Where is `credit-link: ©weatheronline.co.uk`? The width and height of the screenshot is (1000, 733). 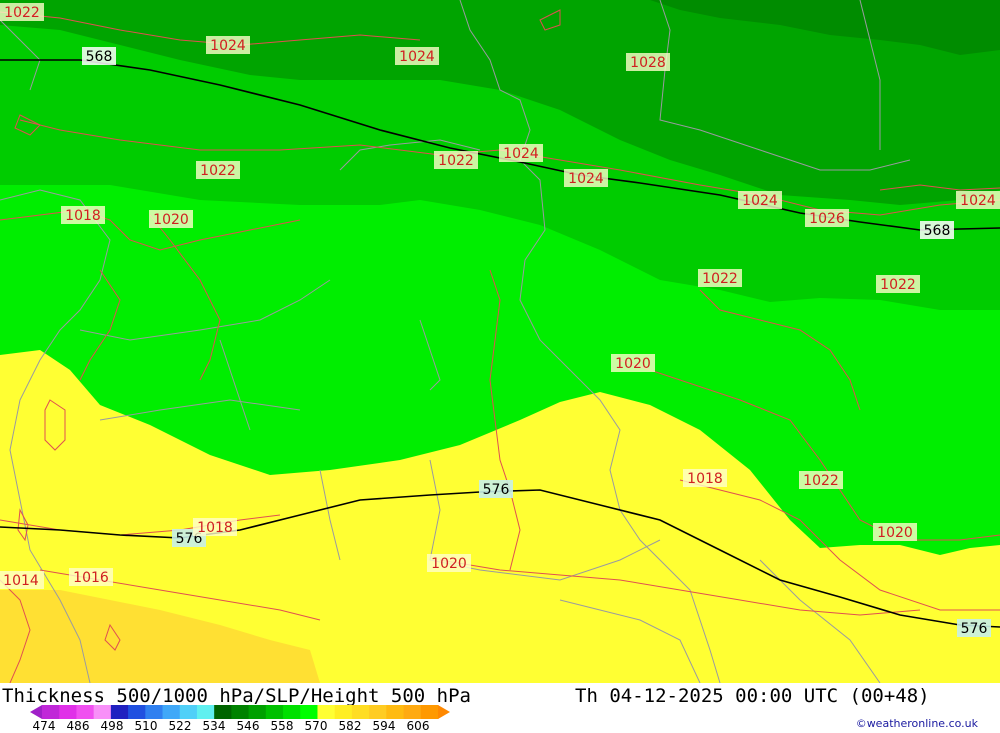
credit-link: ©weatheronline.co.uk is located at coordinates (917, 723).